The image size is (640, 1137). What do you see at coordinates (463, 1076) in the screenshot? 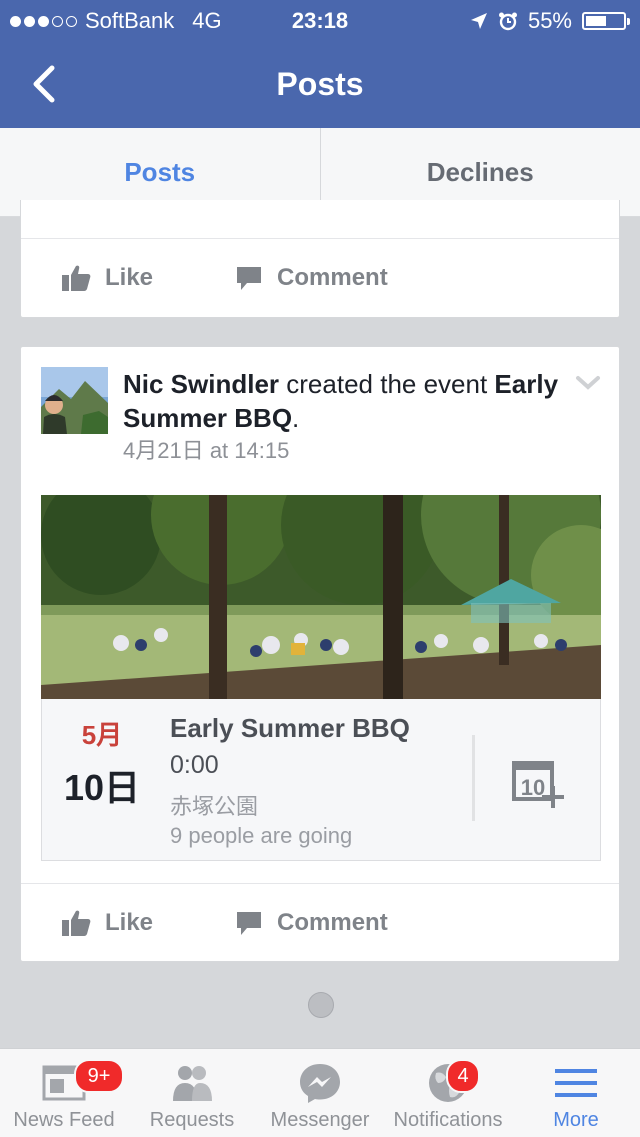
I see `notifications-badge: 4` at bounding box center [463, 1076].